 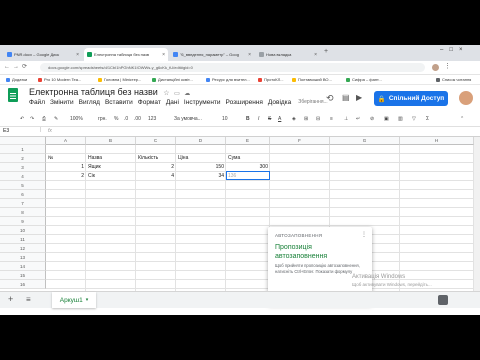 What do you see at coordinates (23, 221) in the screenshot?
I see `row-header: 9` at bounding box center [23, 221].